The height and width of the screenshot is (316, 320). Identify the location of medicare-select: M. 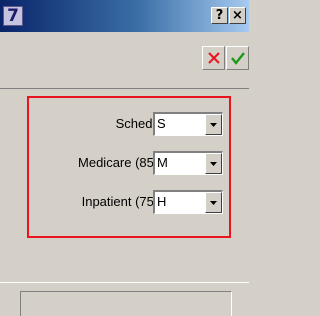
(188, 163).